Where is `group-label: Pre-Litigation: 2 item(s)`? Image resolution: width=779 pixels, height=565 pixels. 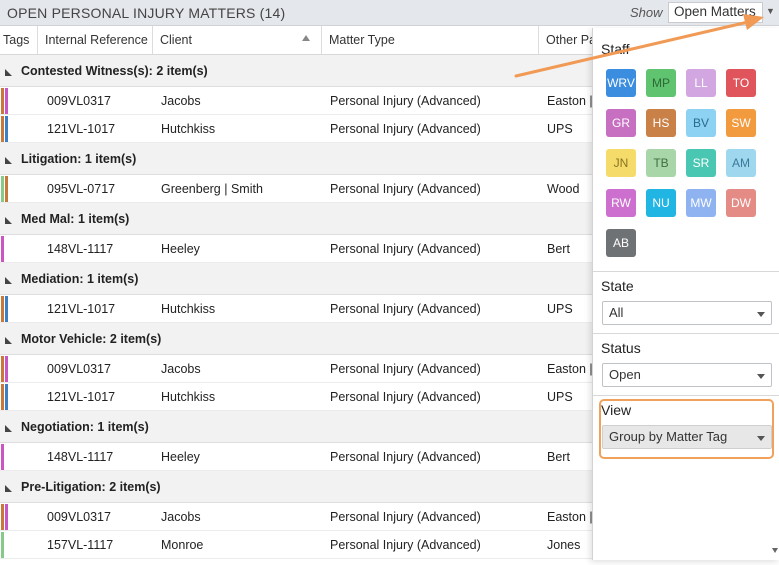
group-label: Pre-Litigation: 2 item(s) is located at coordinates (91, 487).